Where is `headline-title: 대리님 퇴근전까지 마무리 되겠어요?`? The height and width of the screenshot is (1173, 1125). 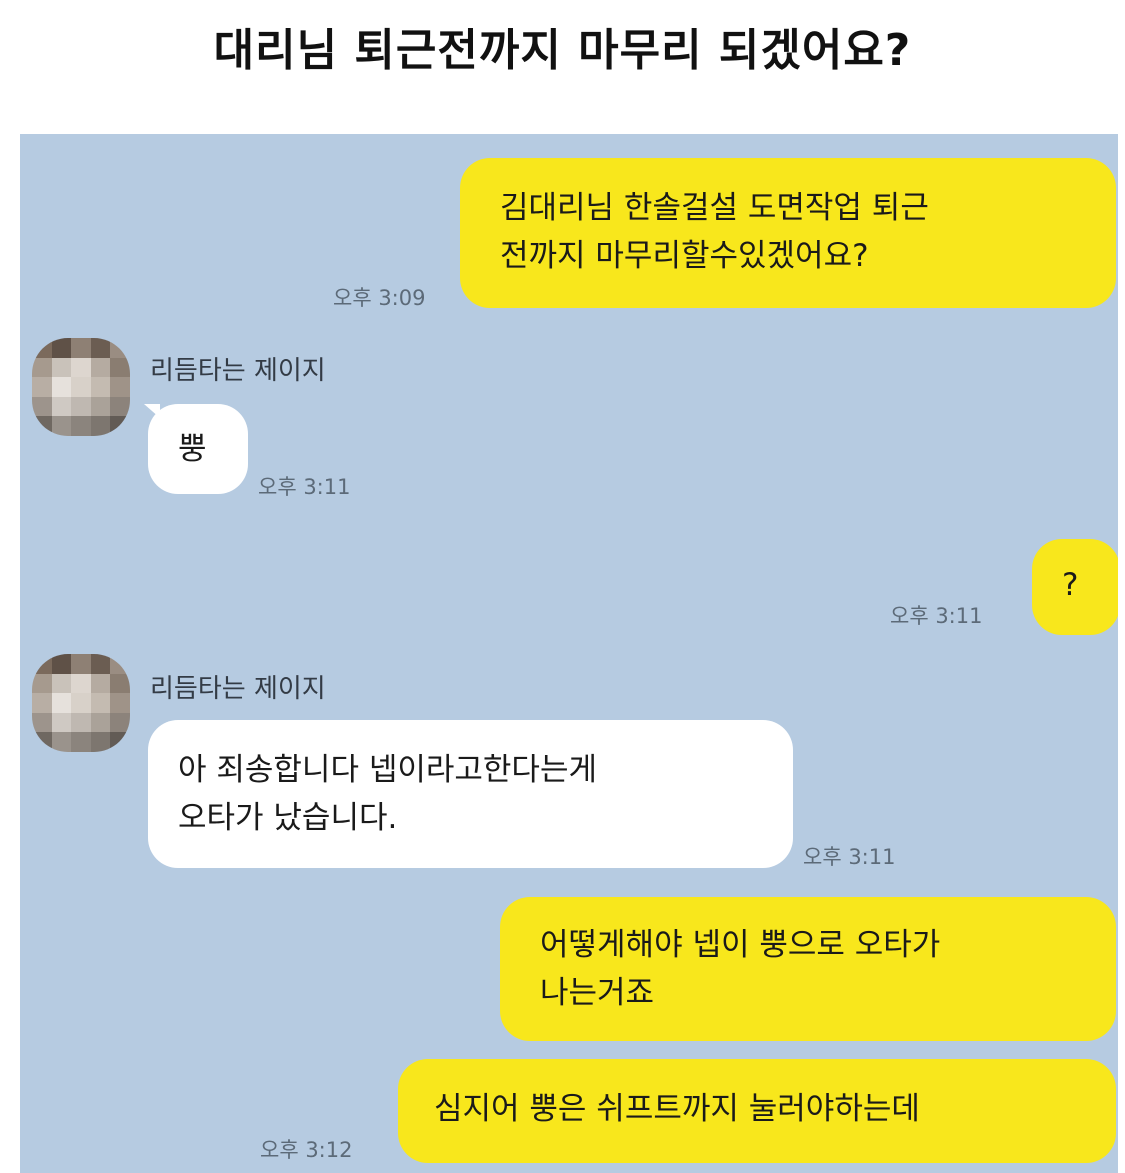 headline-title: 대리님 퇴근전까지 마무리 되겠어요? is located at coordinates (562, 50).